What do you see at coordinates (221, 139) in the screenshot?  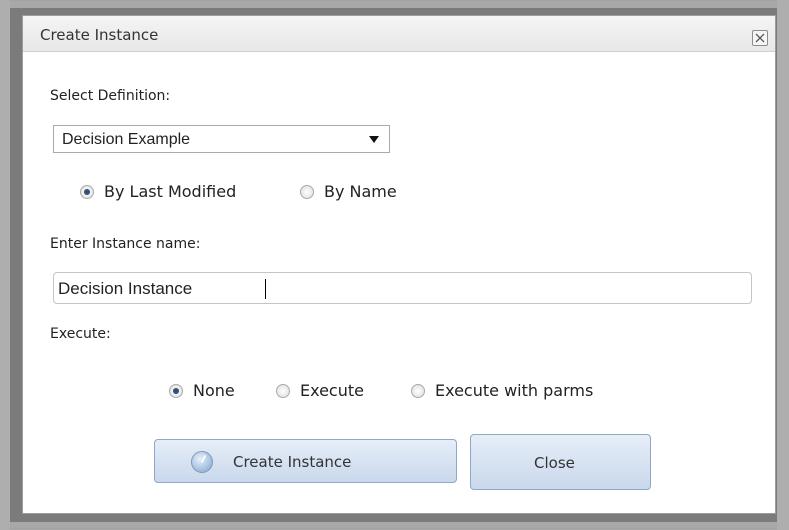 I see `definition-select: Decision Example` at bounding box center [221, 139].